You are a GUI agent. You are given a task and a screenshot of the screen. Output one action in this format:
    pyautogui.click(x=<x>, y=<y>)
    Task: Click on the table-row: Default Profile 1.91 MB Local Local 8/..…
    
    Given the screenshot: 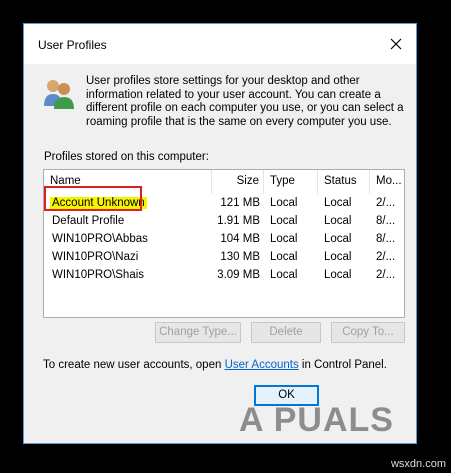 What is the action you would take?
    pyautogui.click(x=224, y=222)
    